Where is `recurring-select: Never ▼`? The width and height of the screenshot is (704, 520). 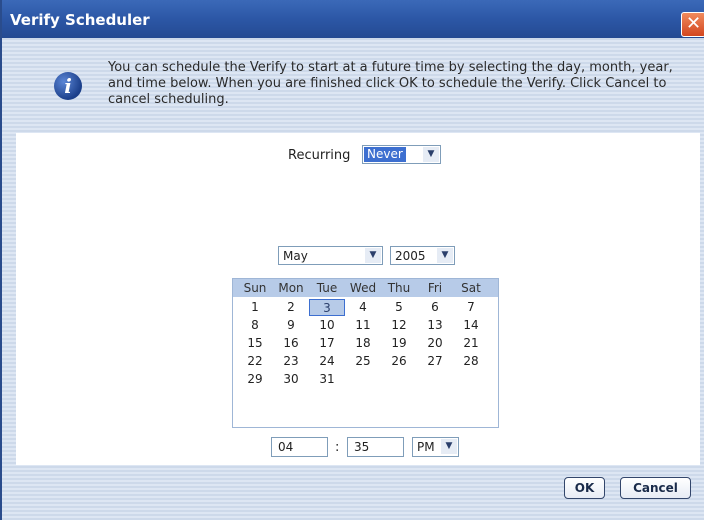
recurring-select: Never ▼ is located at coordinates (401, 154).